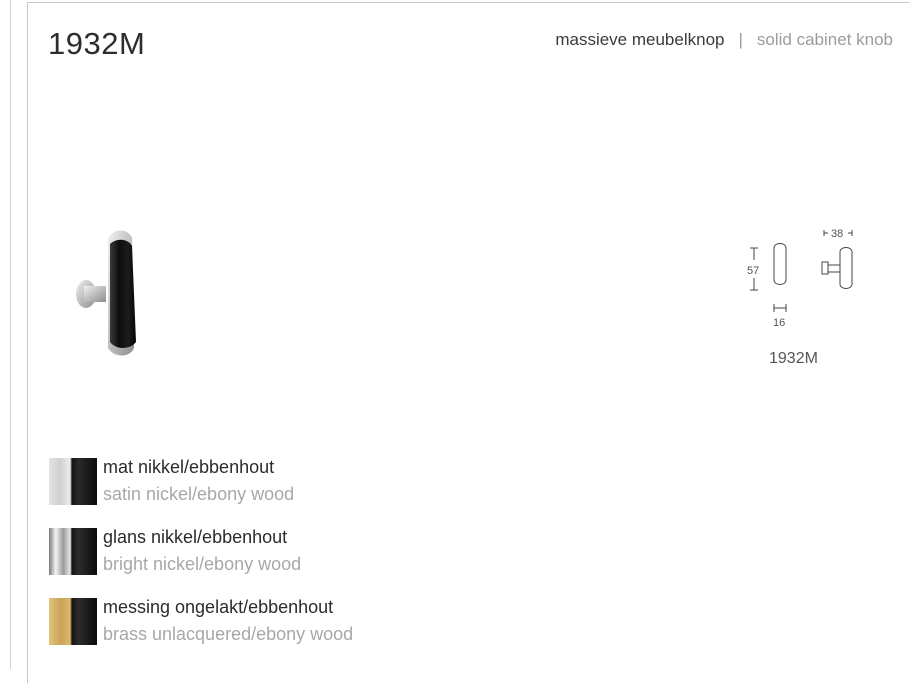  What do you see at coordinates (73, 621) in the screenshot?
I see `finish-swatch-brass` at bounding box center [73, 621].